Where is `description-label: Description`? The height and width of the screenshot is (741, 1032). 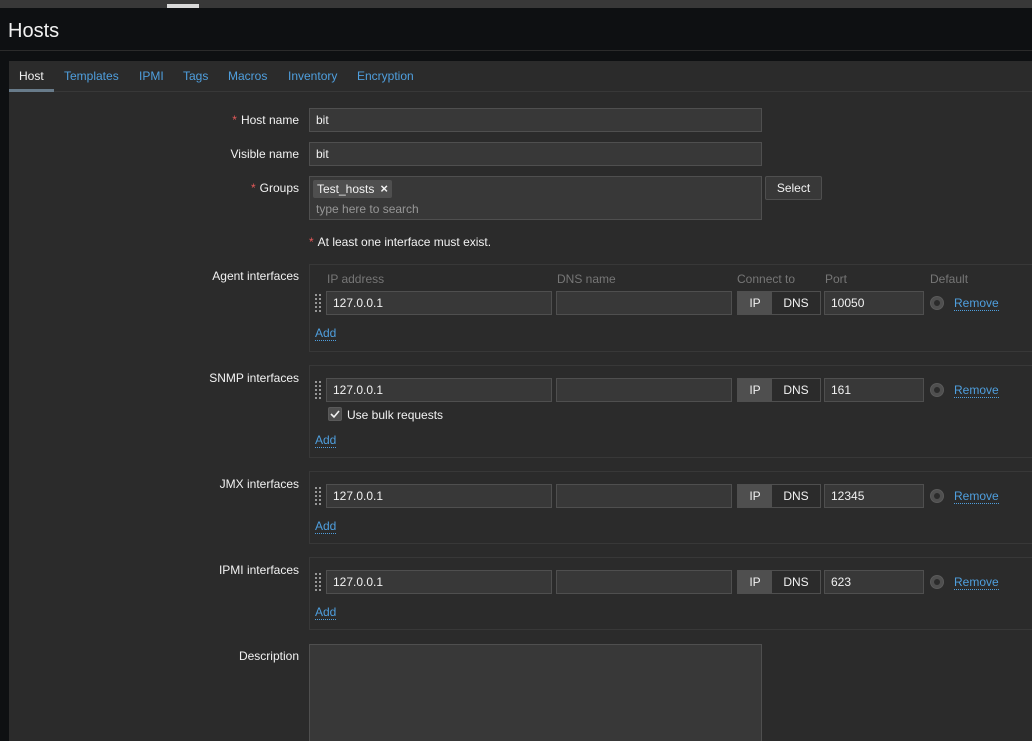 description-label: Description is located at coordinates (268, 656).